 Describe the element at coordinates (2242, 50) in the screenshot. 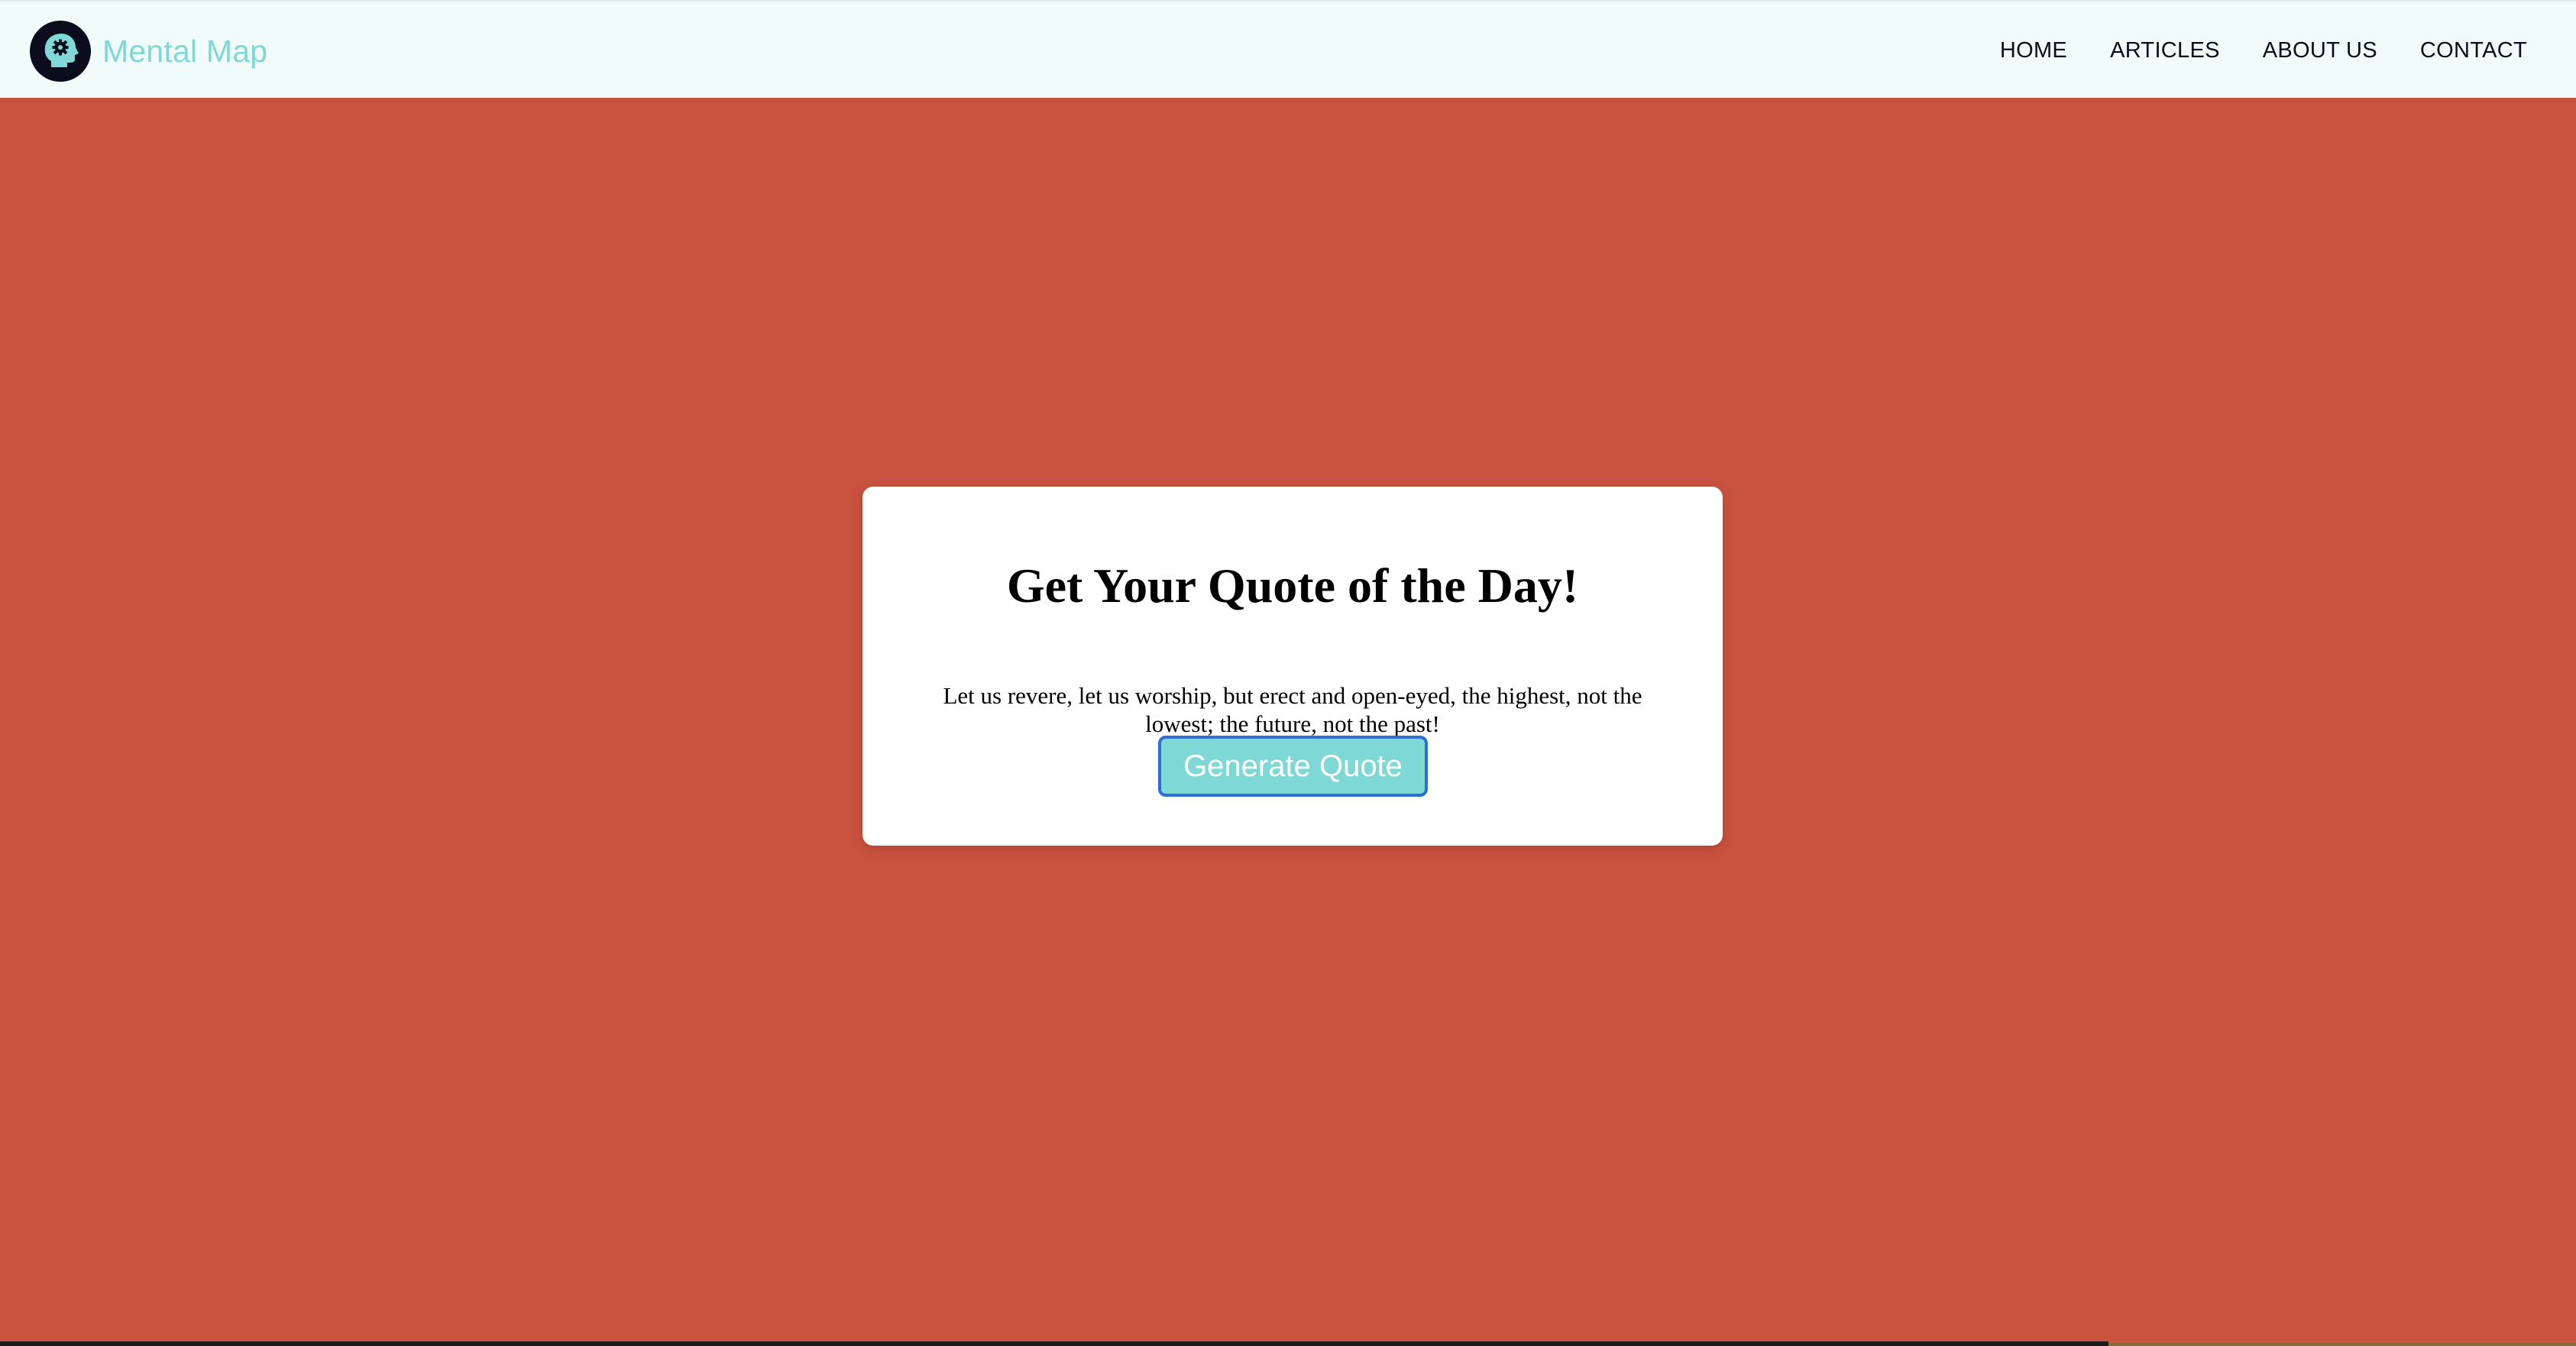

I see `main-nav: HOME ARTICLES ABOUT US CONTACT` at that location.